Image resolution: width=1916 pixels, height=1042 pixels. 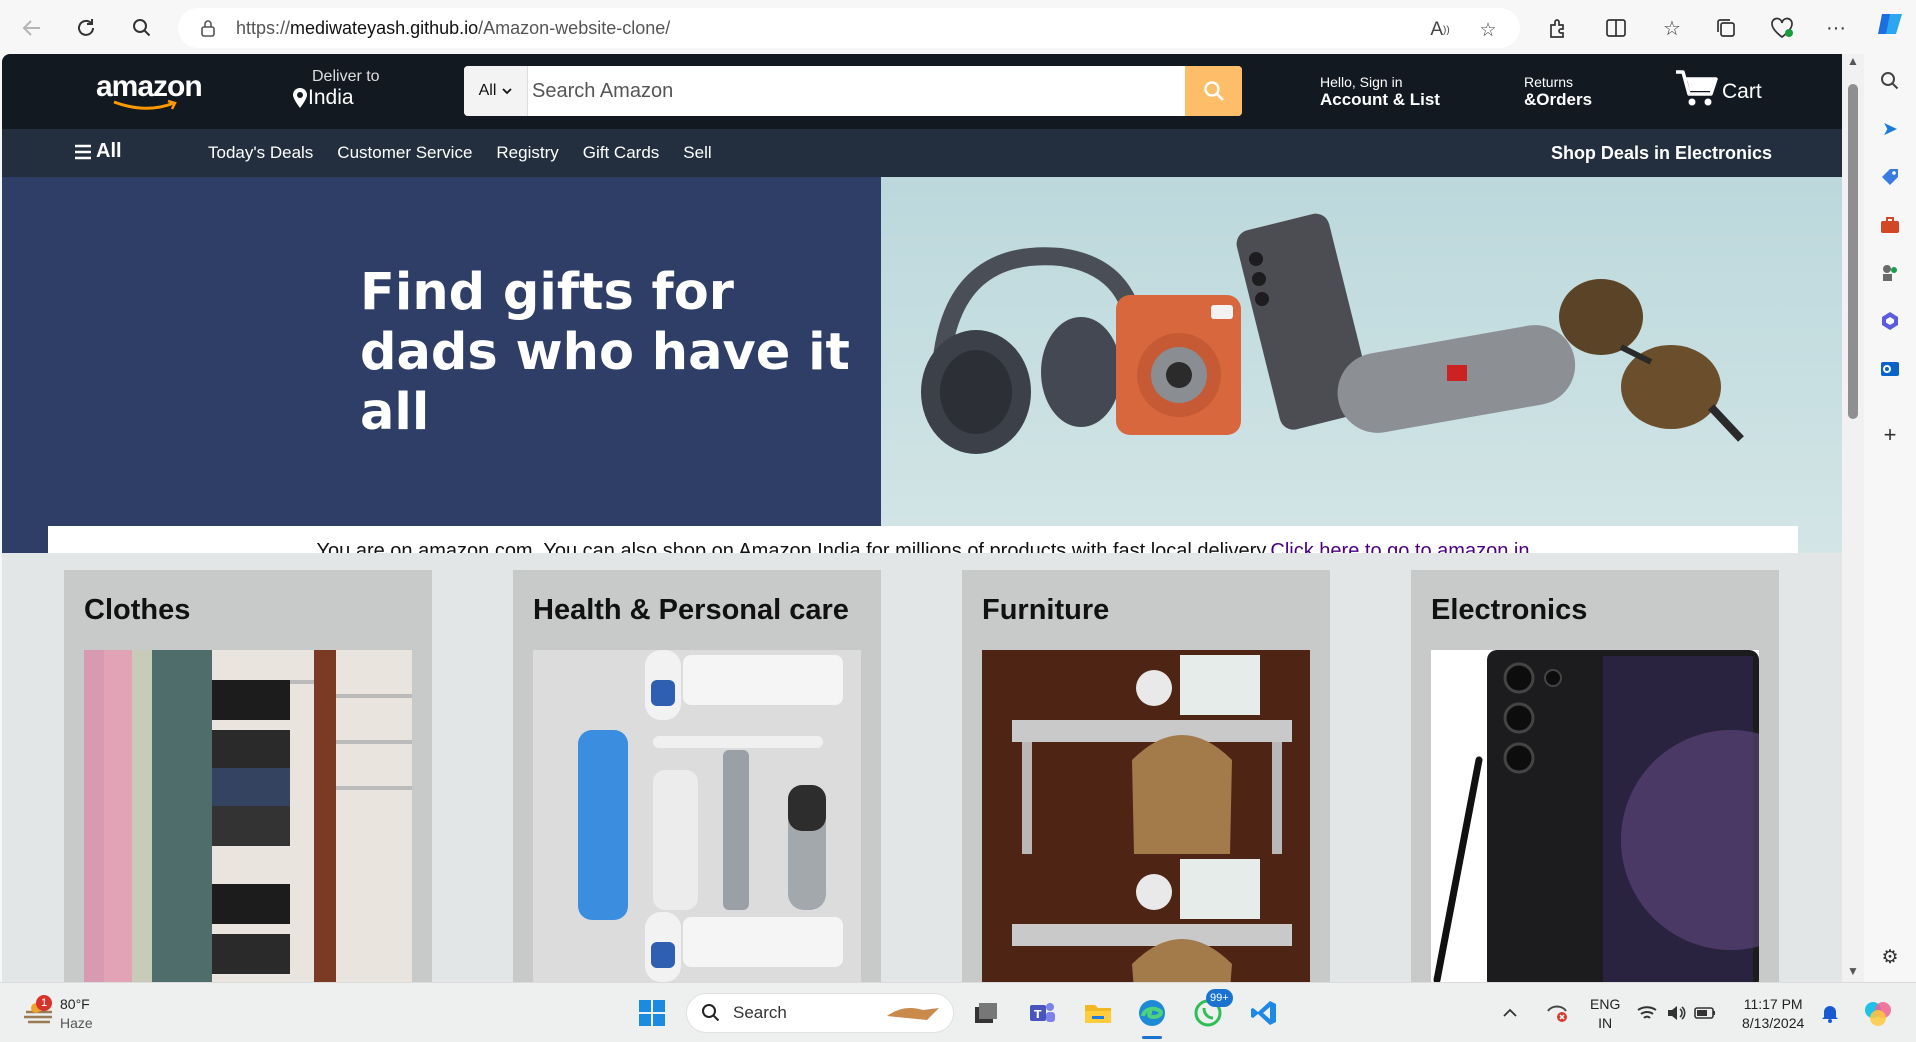 I want to click on task-view-icon, so click(x=986, y=1013).